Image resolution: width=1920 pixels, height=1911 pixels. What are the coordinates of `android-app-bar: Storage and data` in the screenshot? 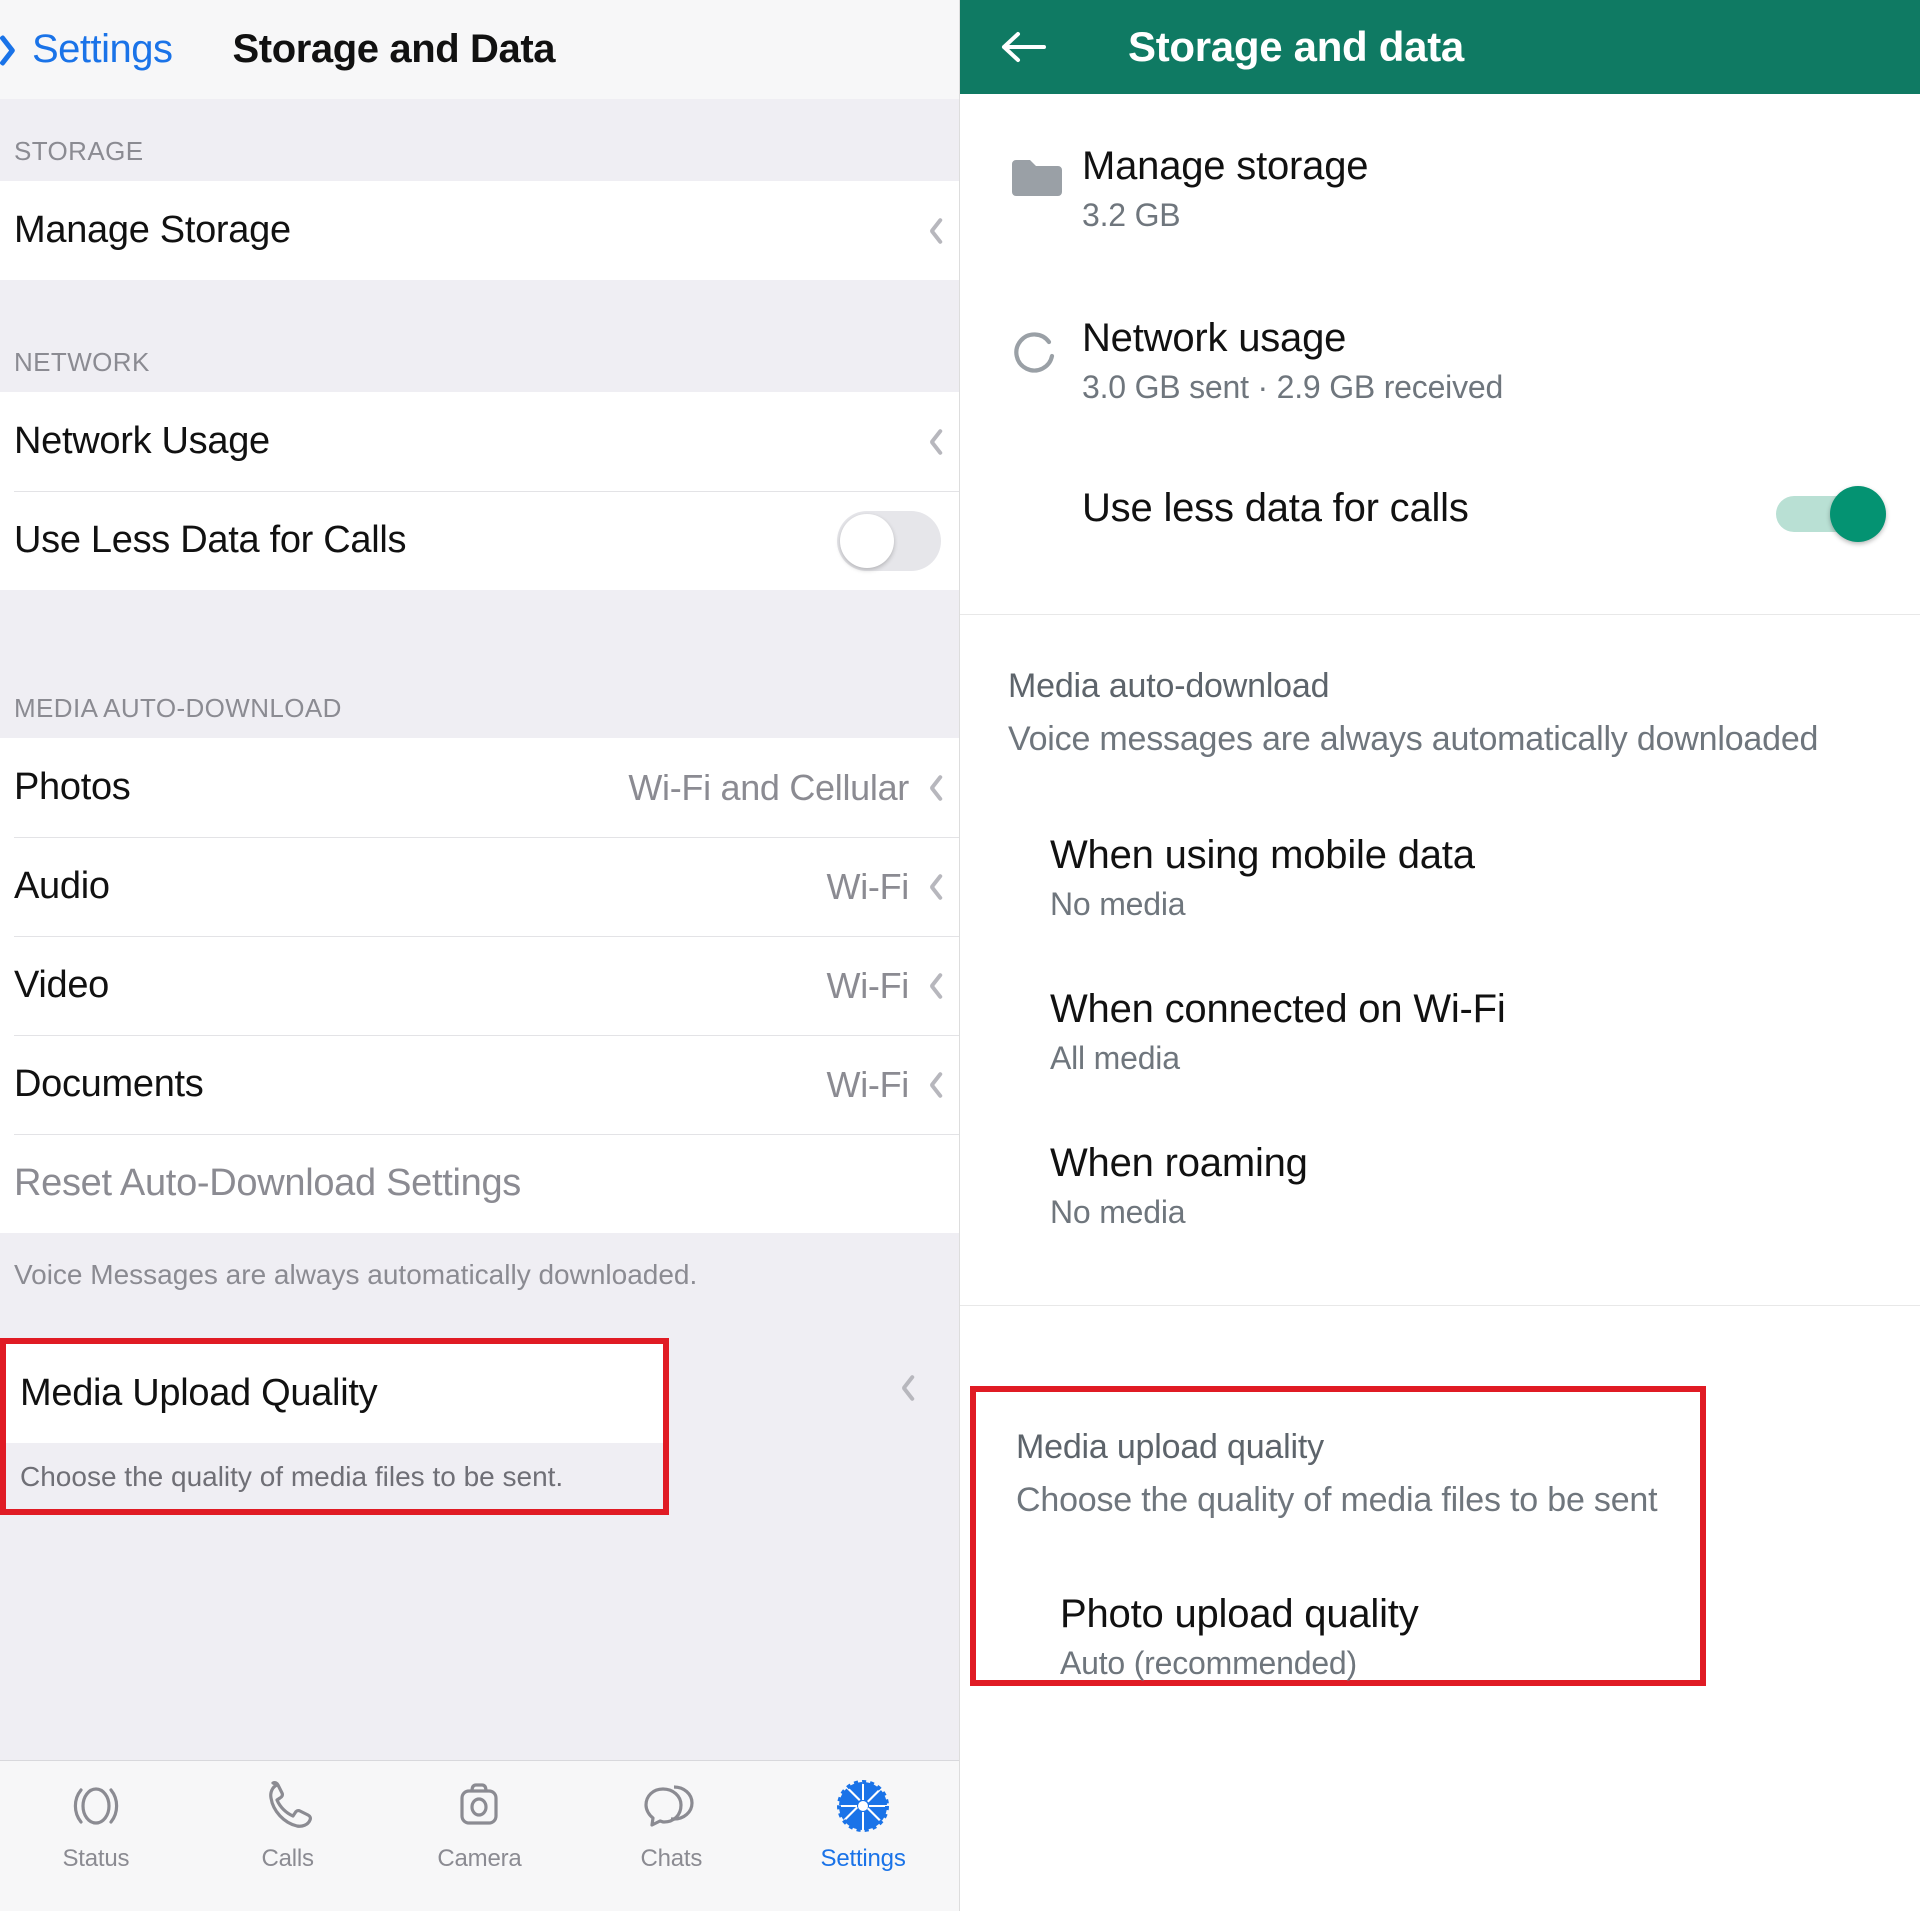 It's located at (1440, 47).